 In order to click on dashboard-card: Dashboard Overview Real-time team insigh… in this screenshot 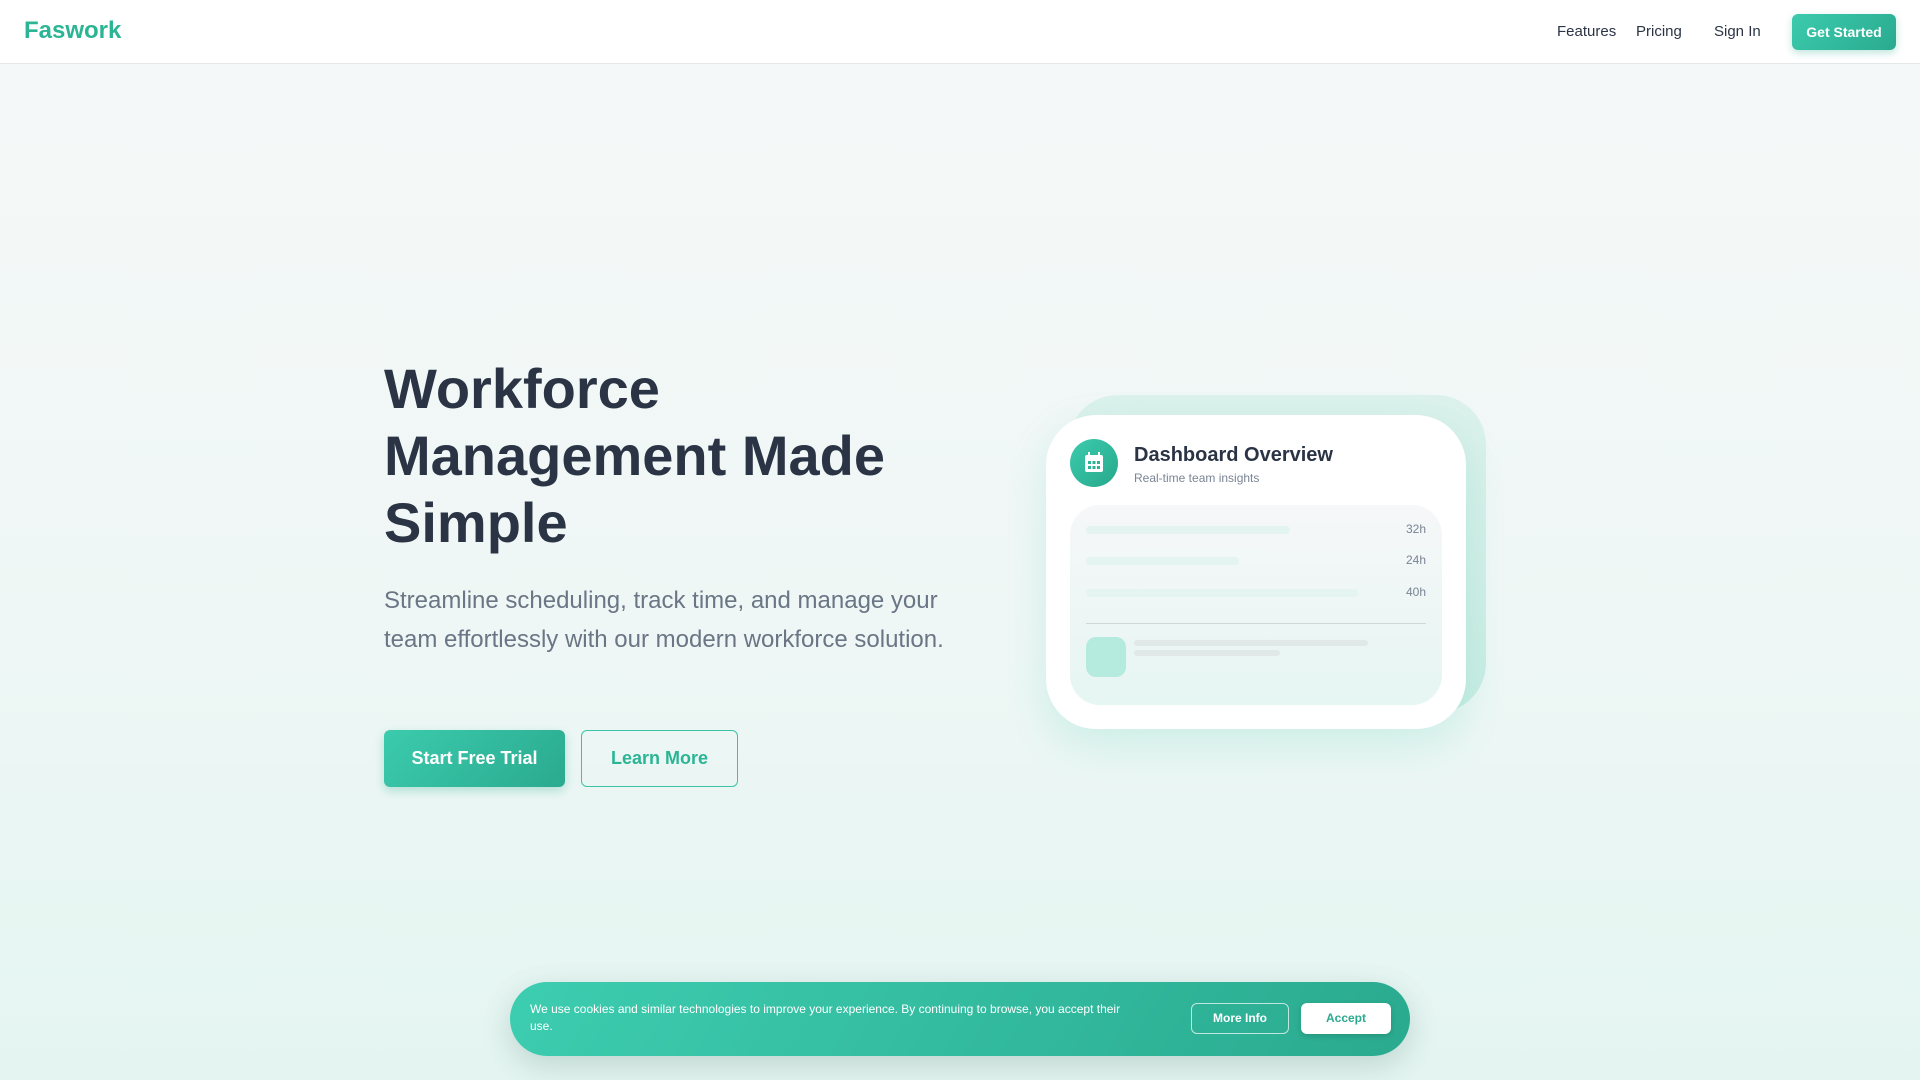, I will do `click(1256, 572)`.